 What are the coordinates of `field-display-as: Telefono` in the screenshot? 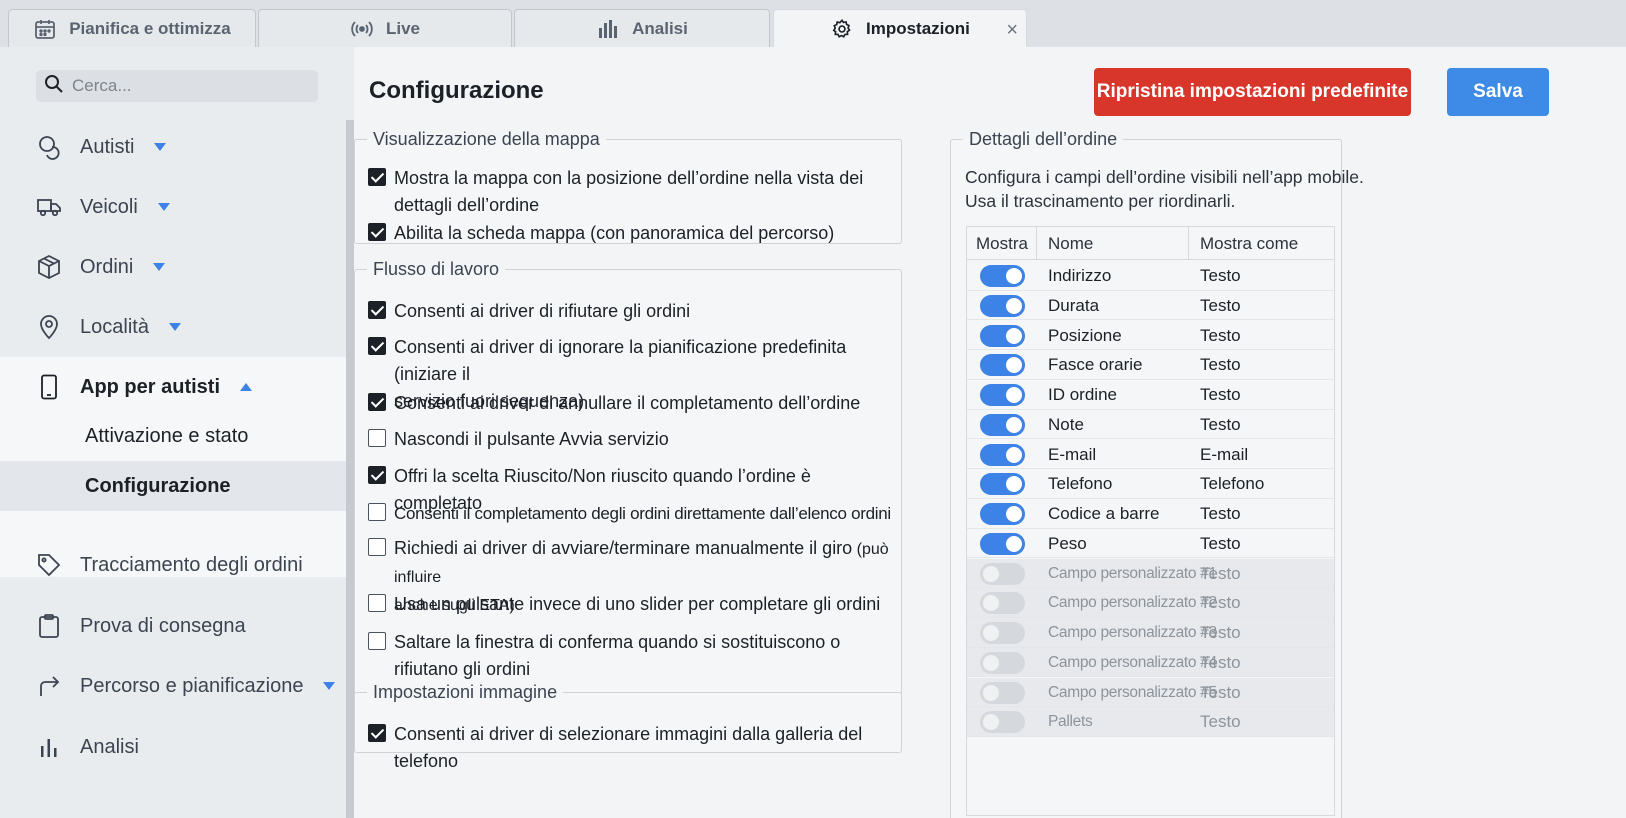 It's located at (1232, 484).